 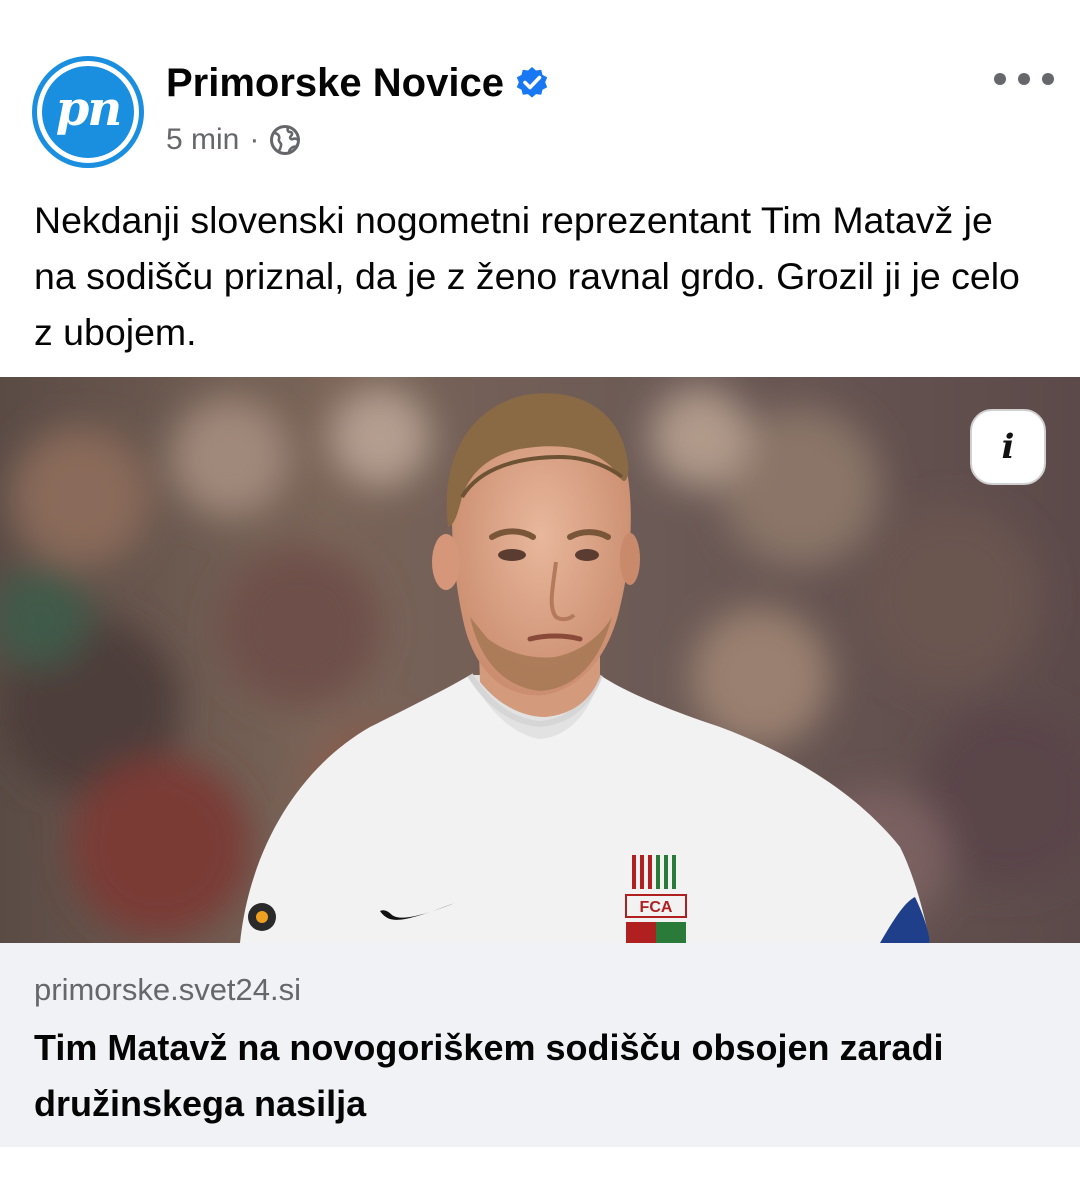 I want to click on ad-info-button: i, so click(x=1008, y=447).